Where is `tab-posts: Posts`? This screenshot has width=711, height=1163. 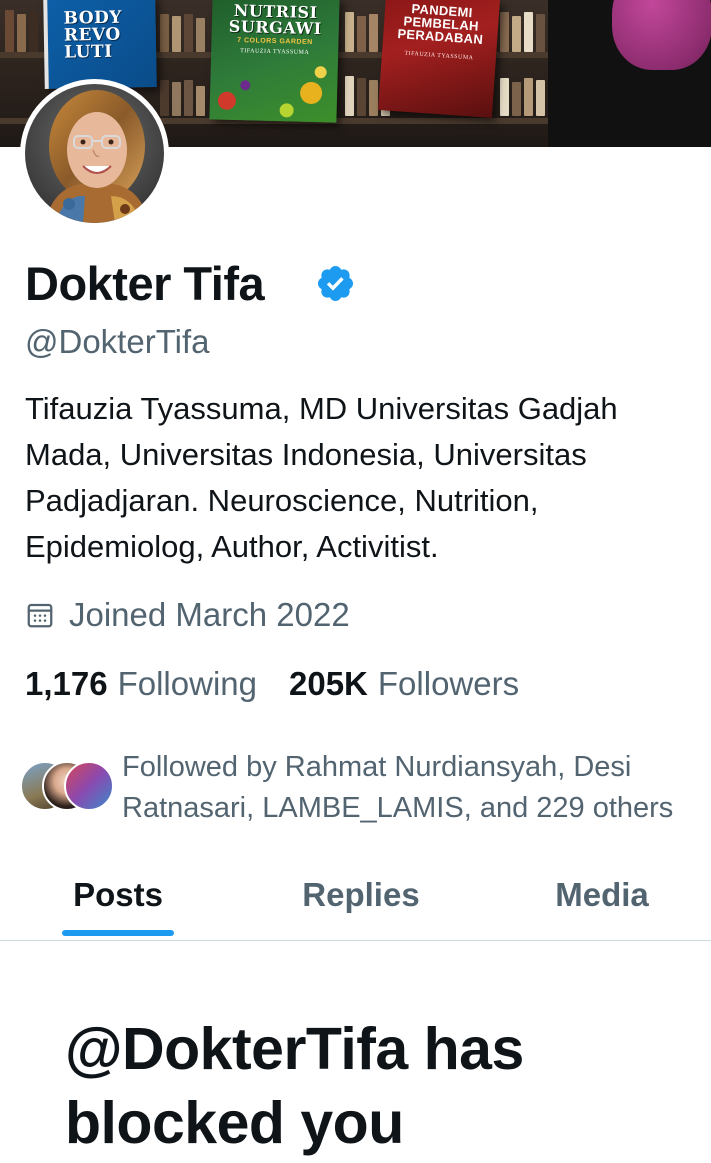
tab-posts: Posts is located at coordinates (118, 895).